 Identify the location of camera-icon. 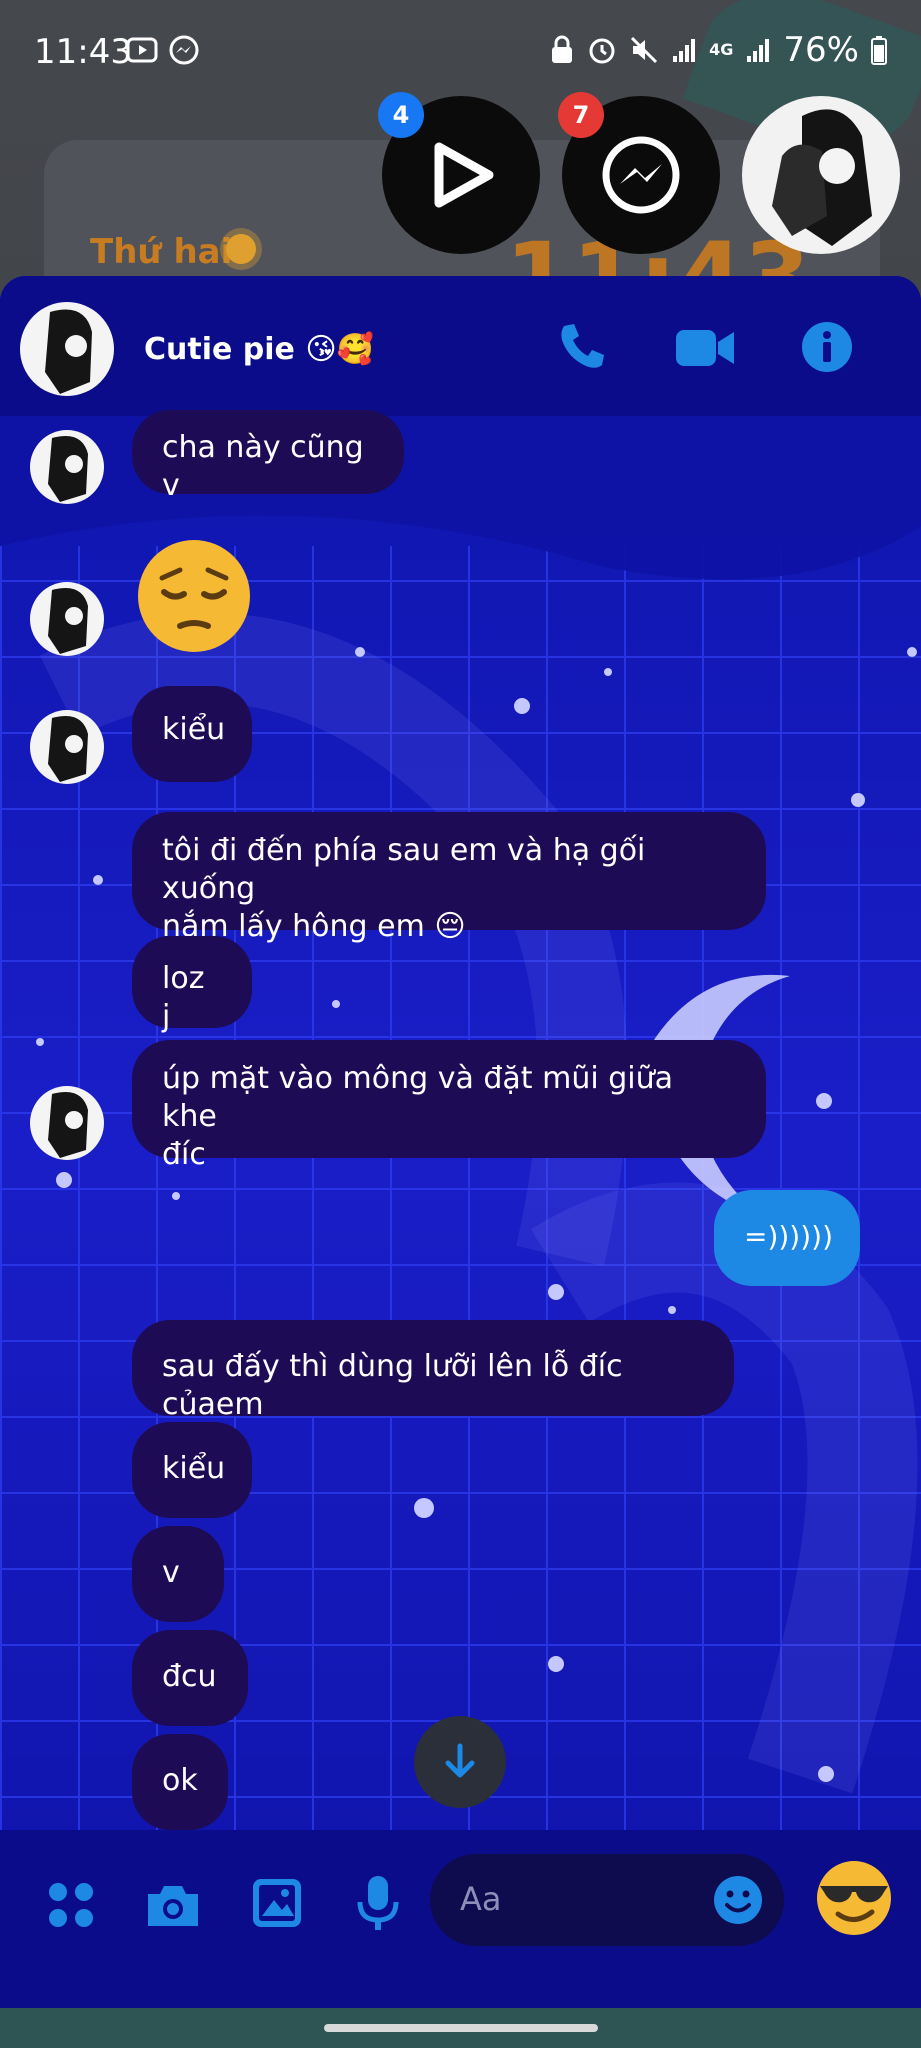
(173, 1906).